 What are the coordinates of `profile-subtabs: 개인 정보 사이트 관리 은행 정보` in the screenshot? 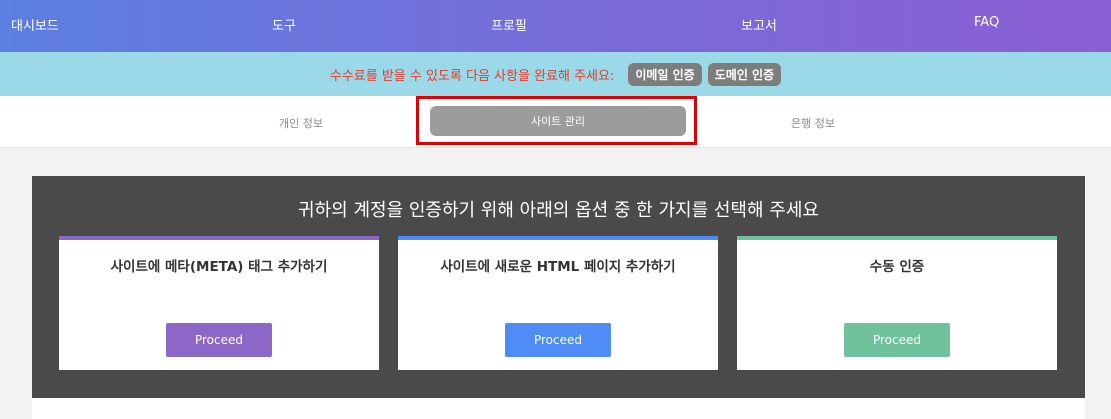 It's located at (555, 122).